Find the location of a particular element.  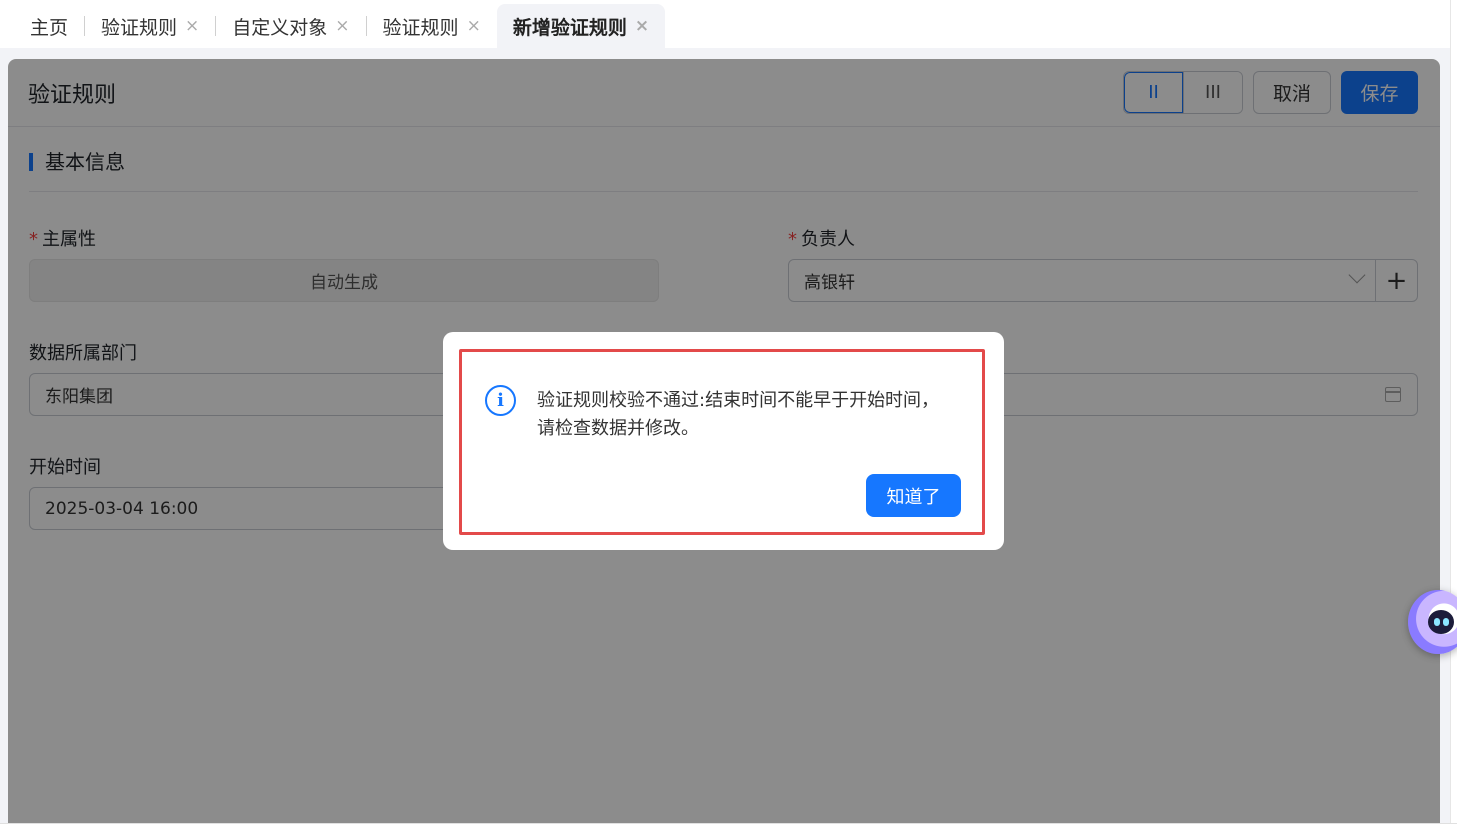

tab-bar: 主页 验证规则 × 自定义对象 × 验证规则 × 新增验证规则 × is located at coordinates (725, 24).